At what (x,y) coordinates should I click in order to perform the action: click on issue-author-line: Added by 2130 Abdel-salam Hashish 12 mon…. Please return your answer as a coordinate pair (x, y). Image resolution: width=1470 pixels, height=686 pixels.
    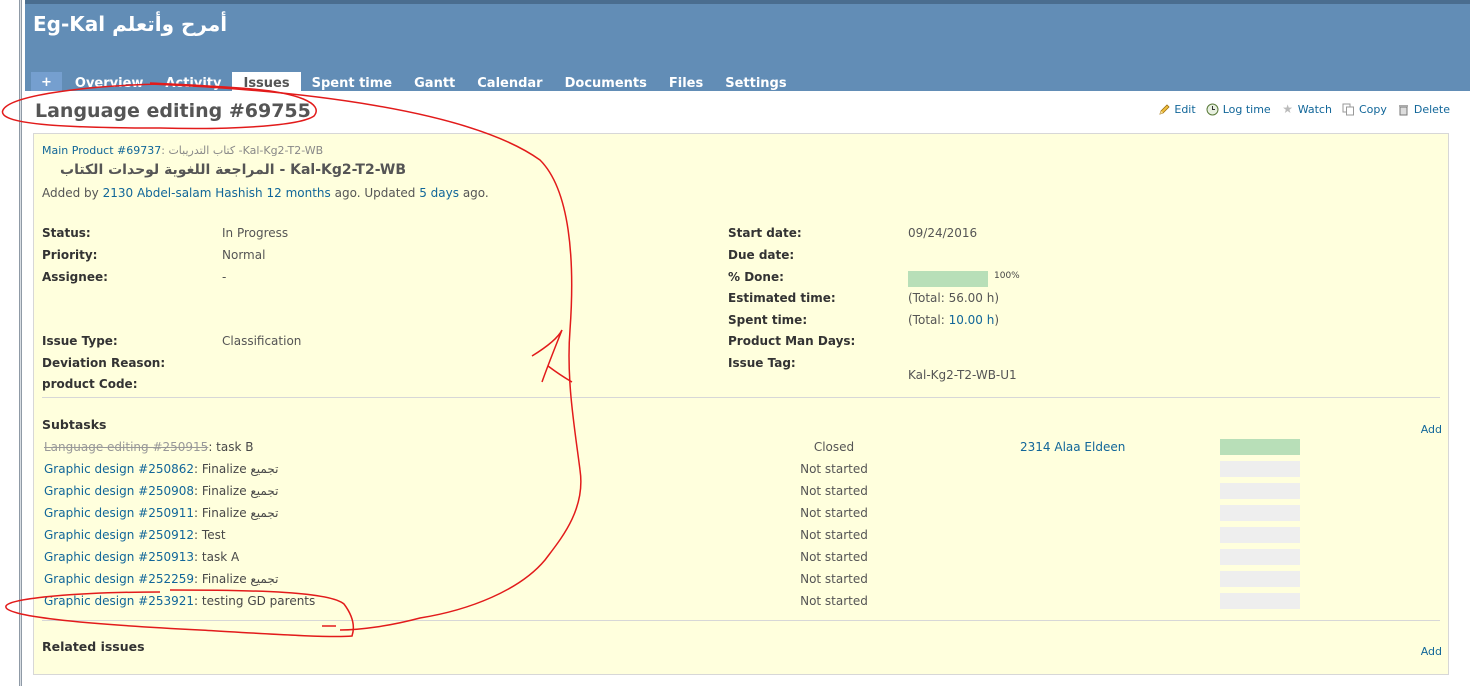
    Looking at the image, I should click on (265, 193).